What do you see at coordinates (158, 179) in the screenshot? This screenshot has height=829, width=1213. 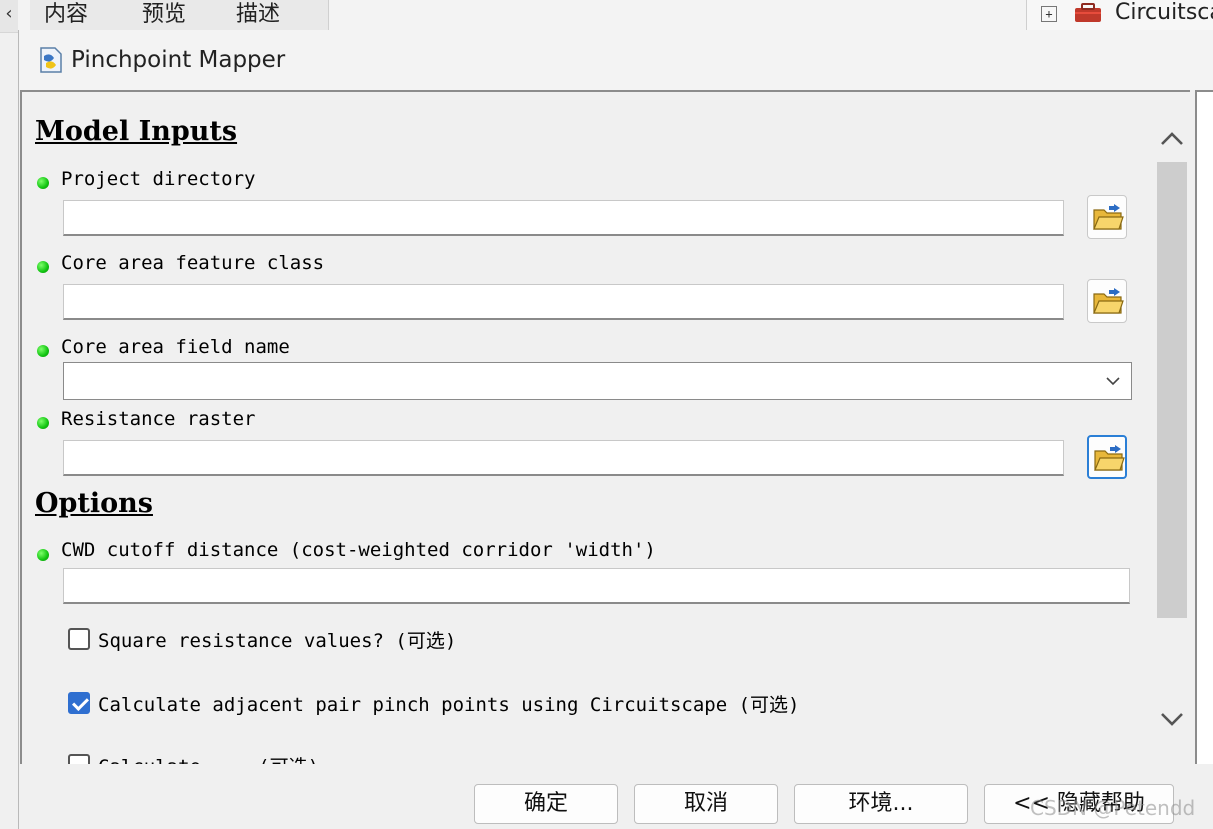 I see `project-directory-label: Project directory` at bounding box center [158, 179].